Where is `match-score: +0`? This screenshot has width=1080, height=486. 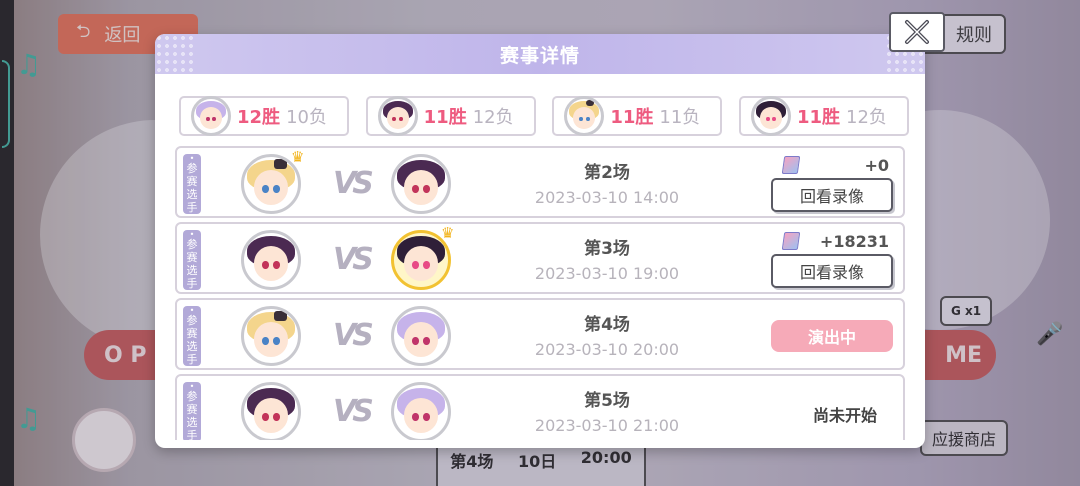 match-score: +0 is located at coordinates (876, 165).